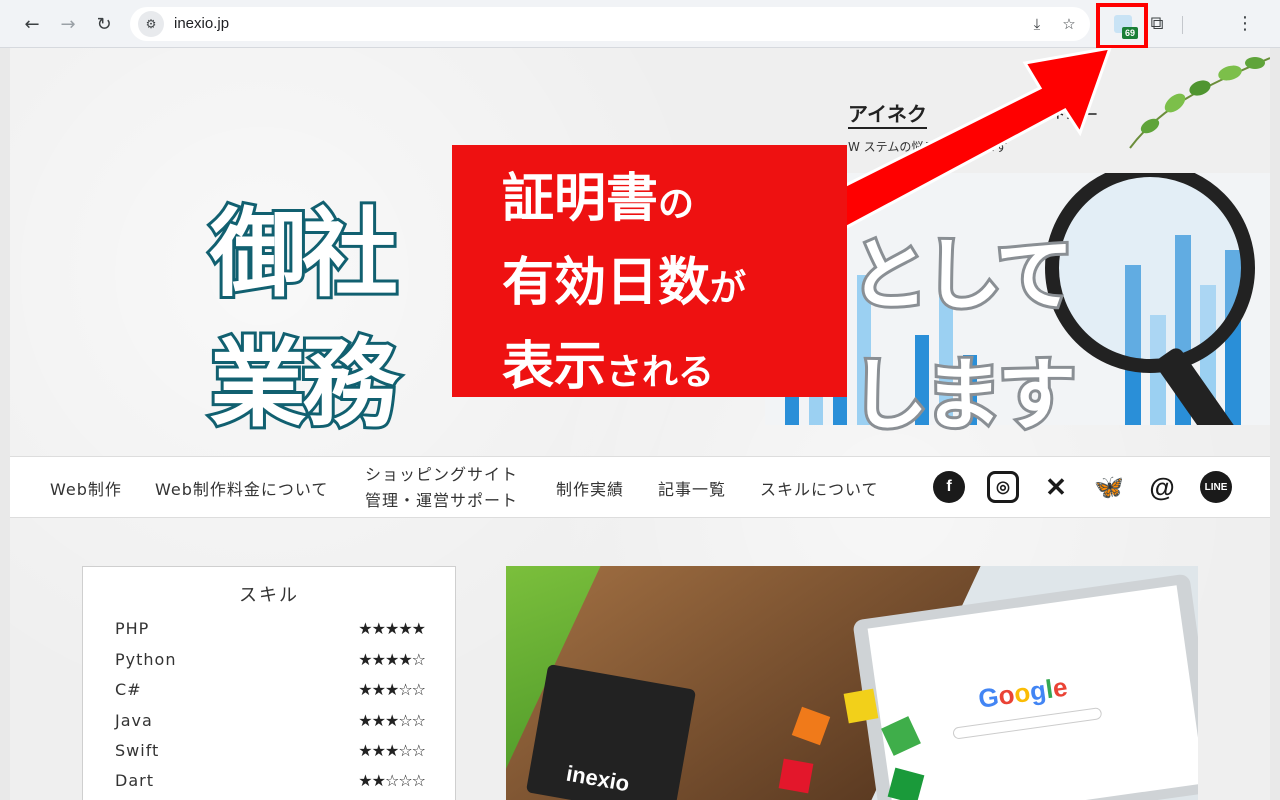 The width and height of the screenshot is (1280, 800). I want to click on x-icon: ✕, so click(1056, 487).